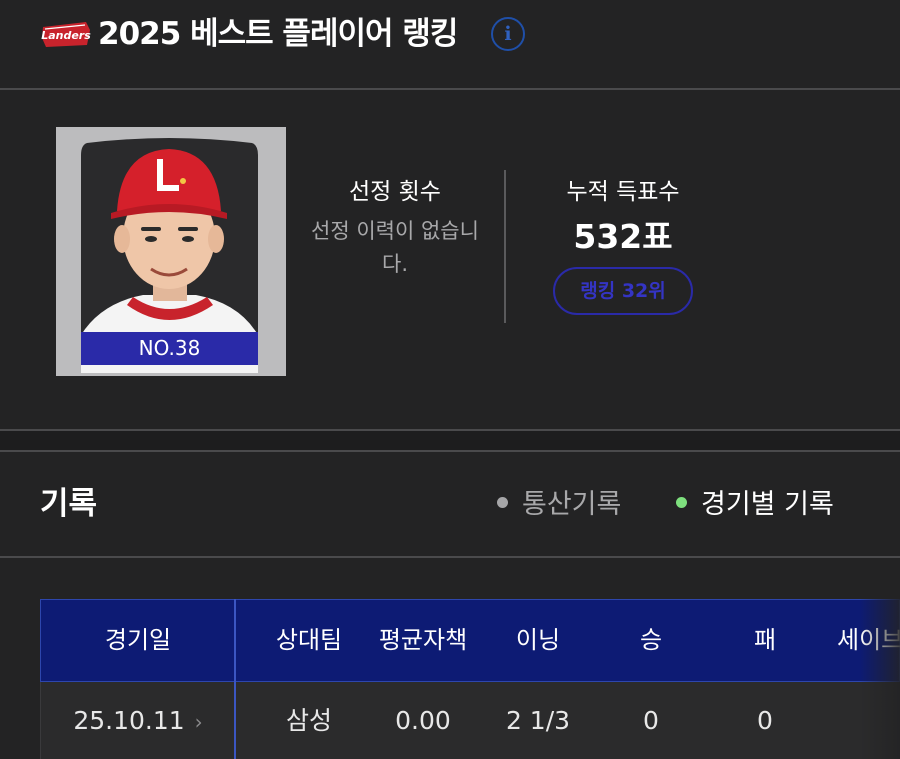 Image resolution: width=900 pixels, height=759 pixels. What do you see at coordinates (651, 720) in the screenshot?
I see `cell-win: 0` at bounding box center [651, 720].